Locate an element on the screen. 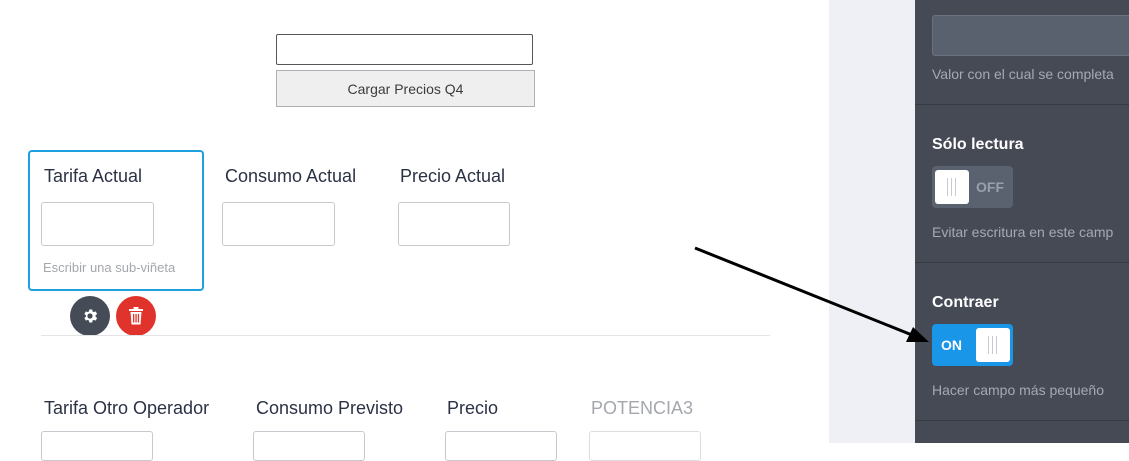  delete-field-button is located at coordinates (136, 316).